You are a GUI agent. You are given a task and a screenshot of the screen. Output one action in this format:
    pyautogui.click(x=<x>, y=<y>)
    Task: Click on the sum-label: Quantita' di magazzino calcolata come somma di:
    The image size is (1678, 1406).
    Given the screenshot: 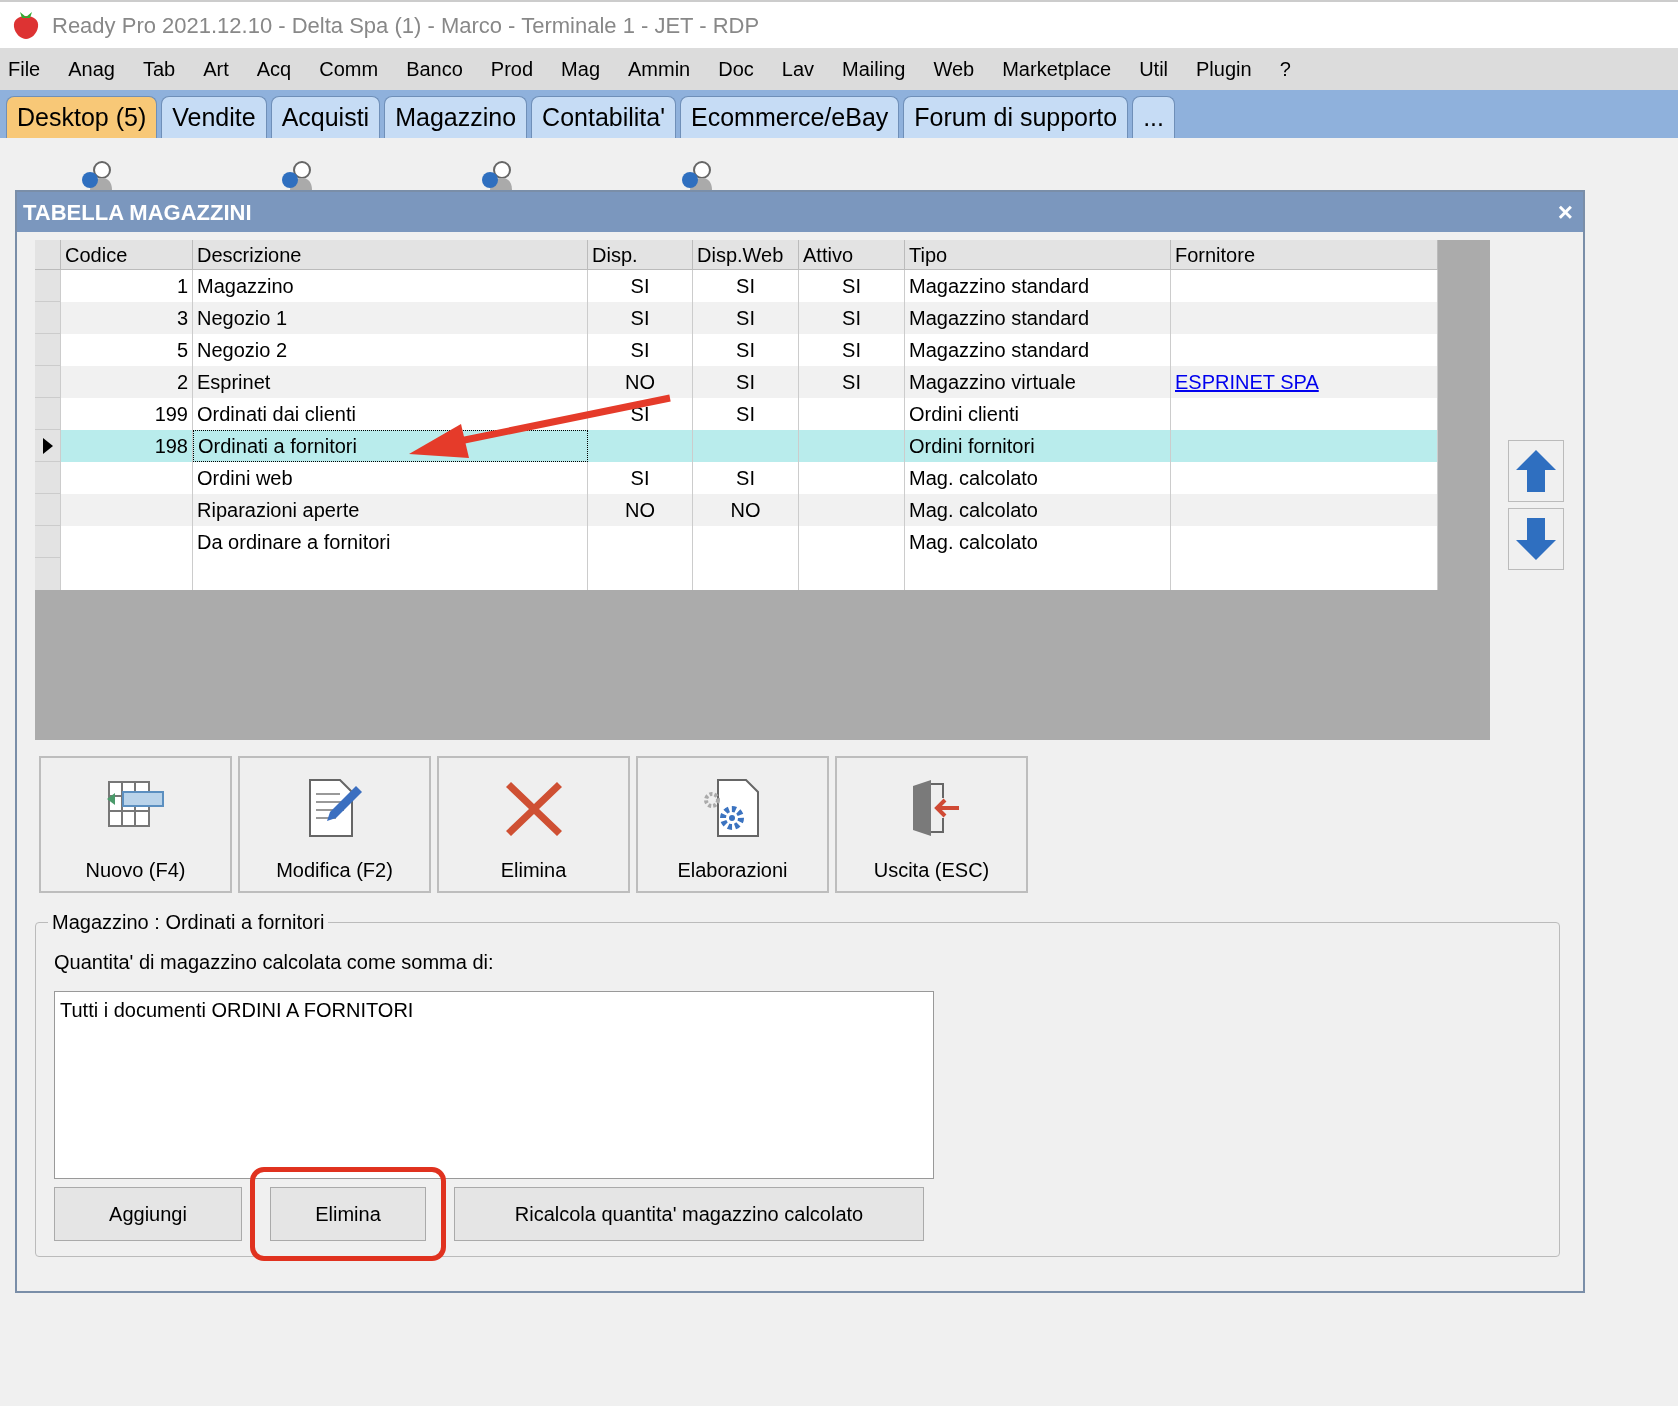 What is the action you would take?
    pyautogui.click(x=274, y=962)
    